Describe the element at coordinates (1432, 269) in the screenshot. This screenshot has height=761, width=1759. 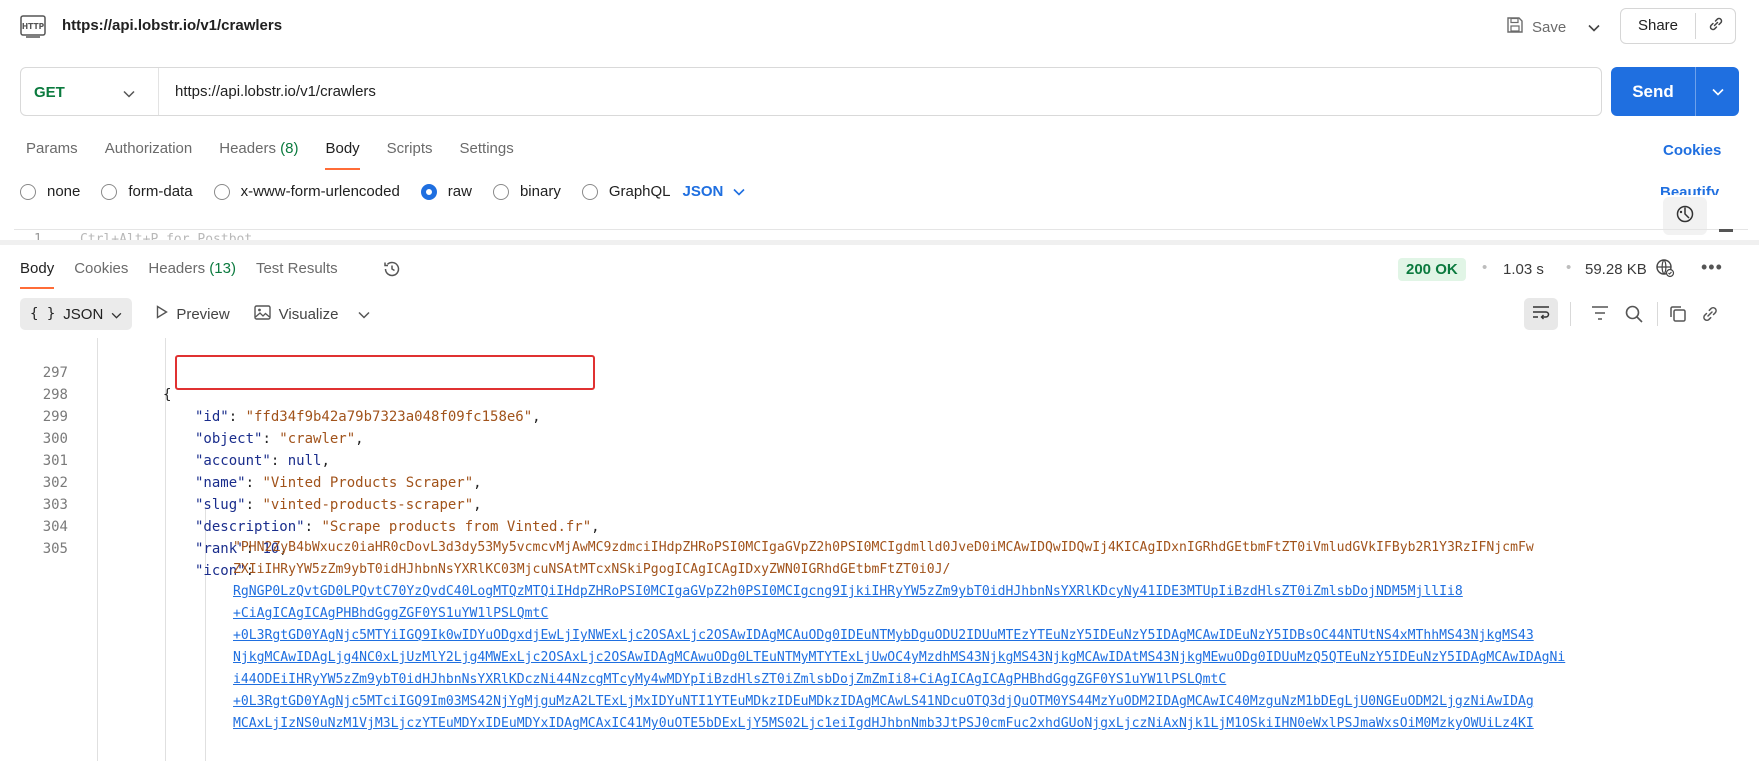
I see `status-badge: 200 OK` at that location.